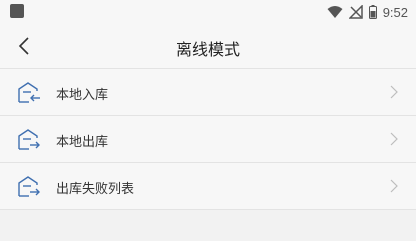  Describe the element at coordinates (207, 49) in the screenshot. I see `page-title: 离线模式` at that location.